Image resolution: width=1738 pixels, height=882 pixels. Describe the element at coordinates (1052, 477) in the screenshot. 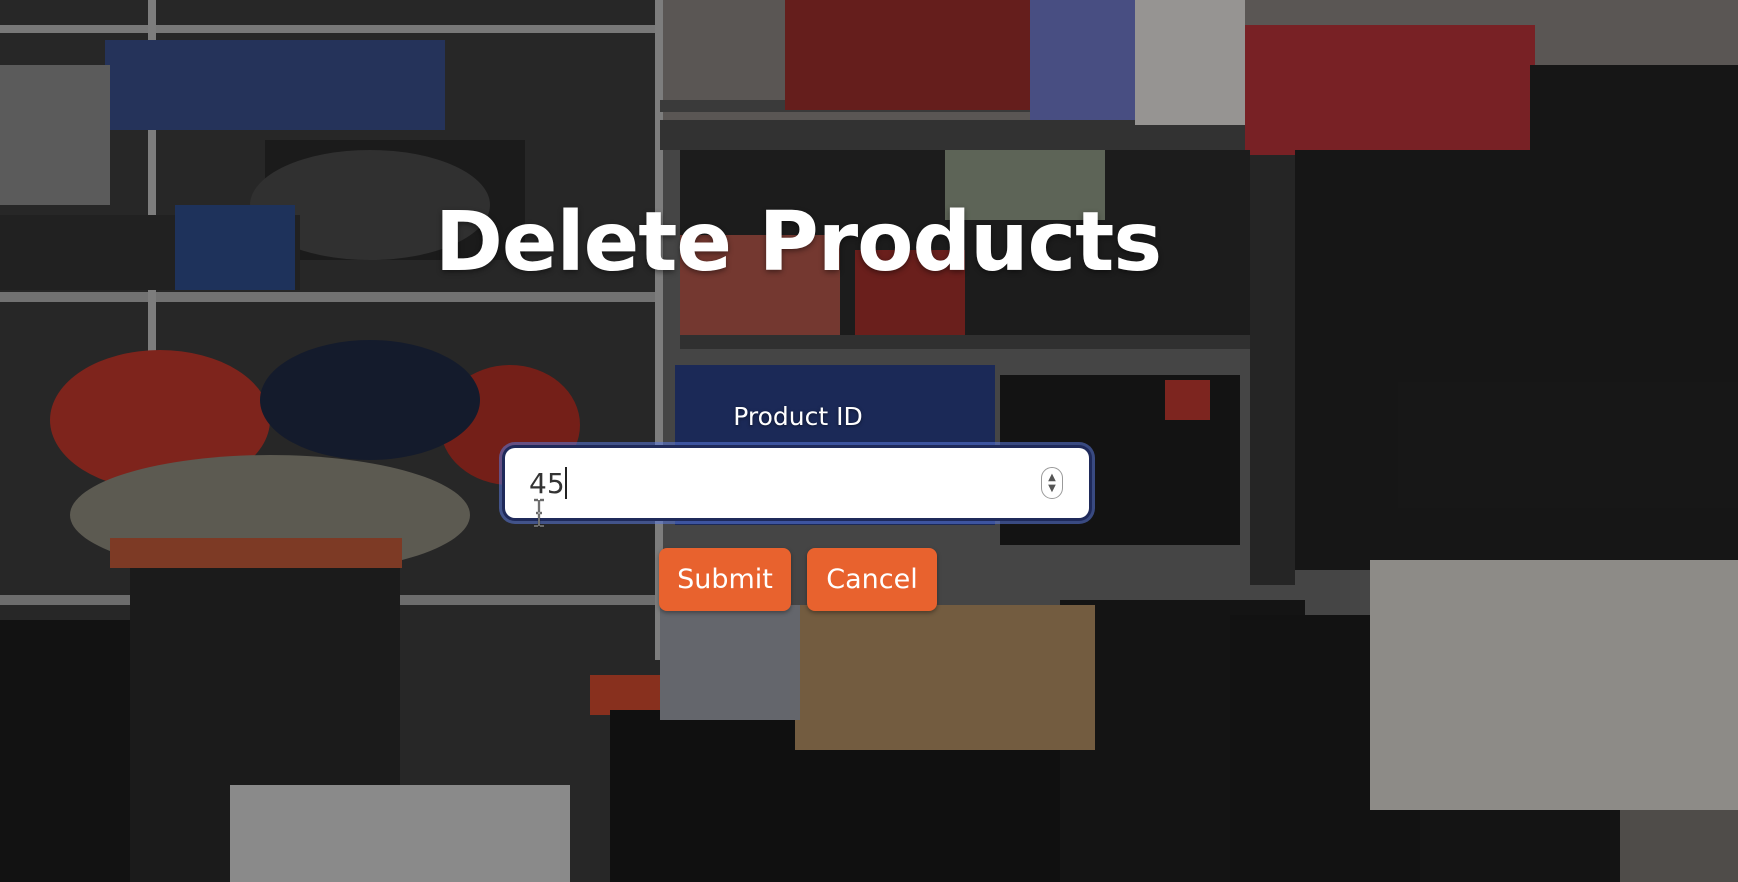

I see `spinner-up-icon: ▲` at that location.